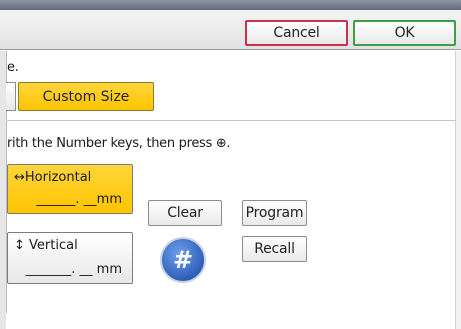  I want to click on hash-icon: #, so click(183, 260).